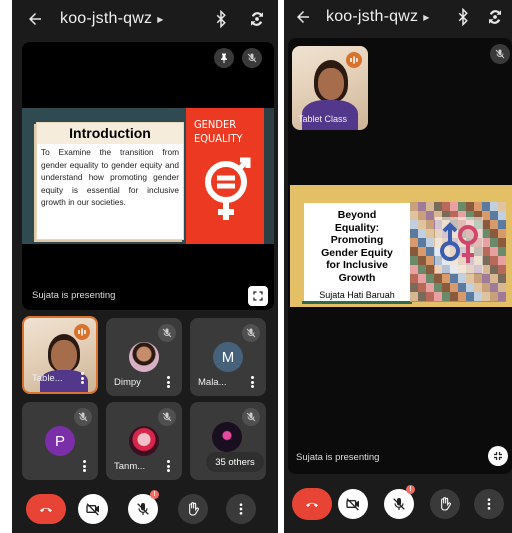  I want to click on pin-button, so click(224, 58).